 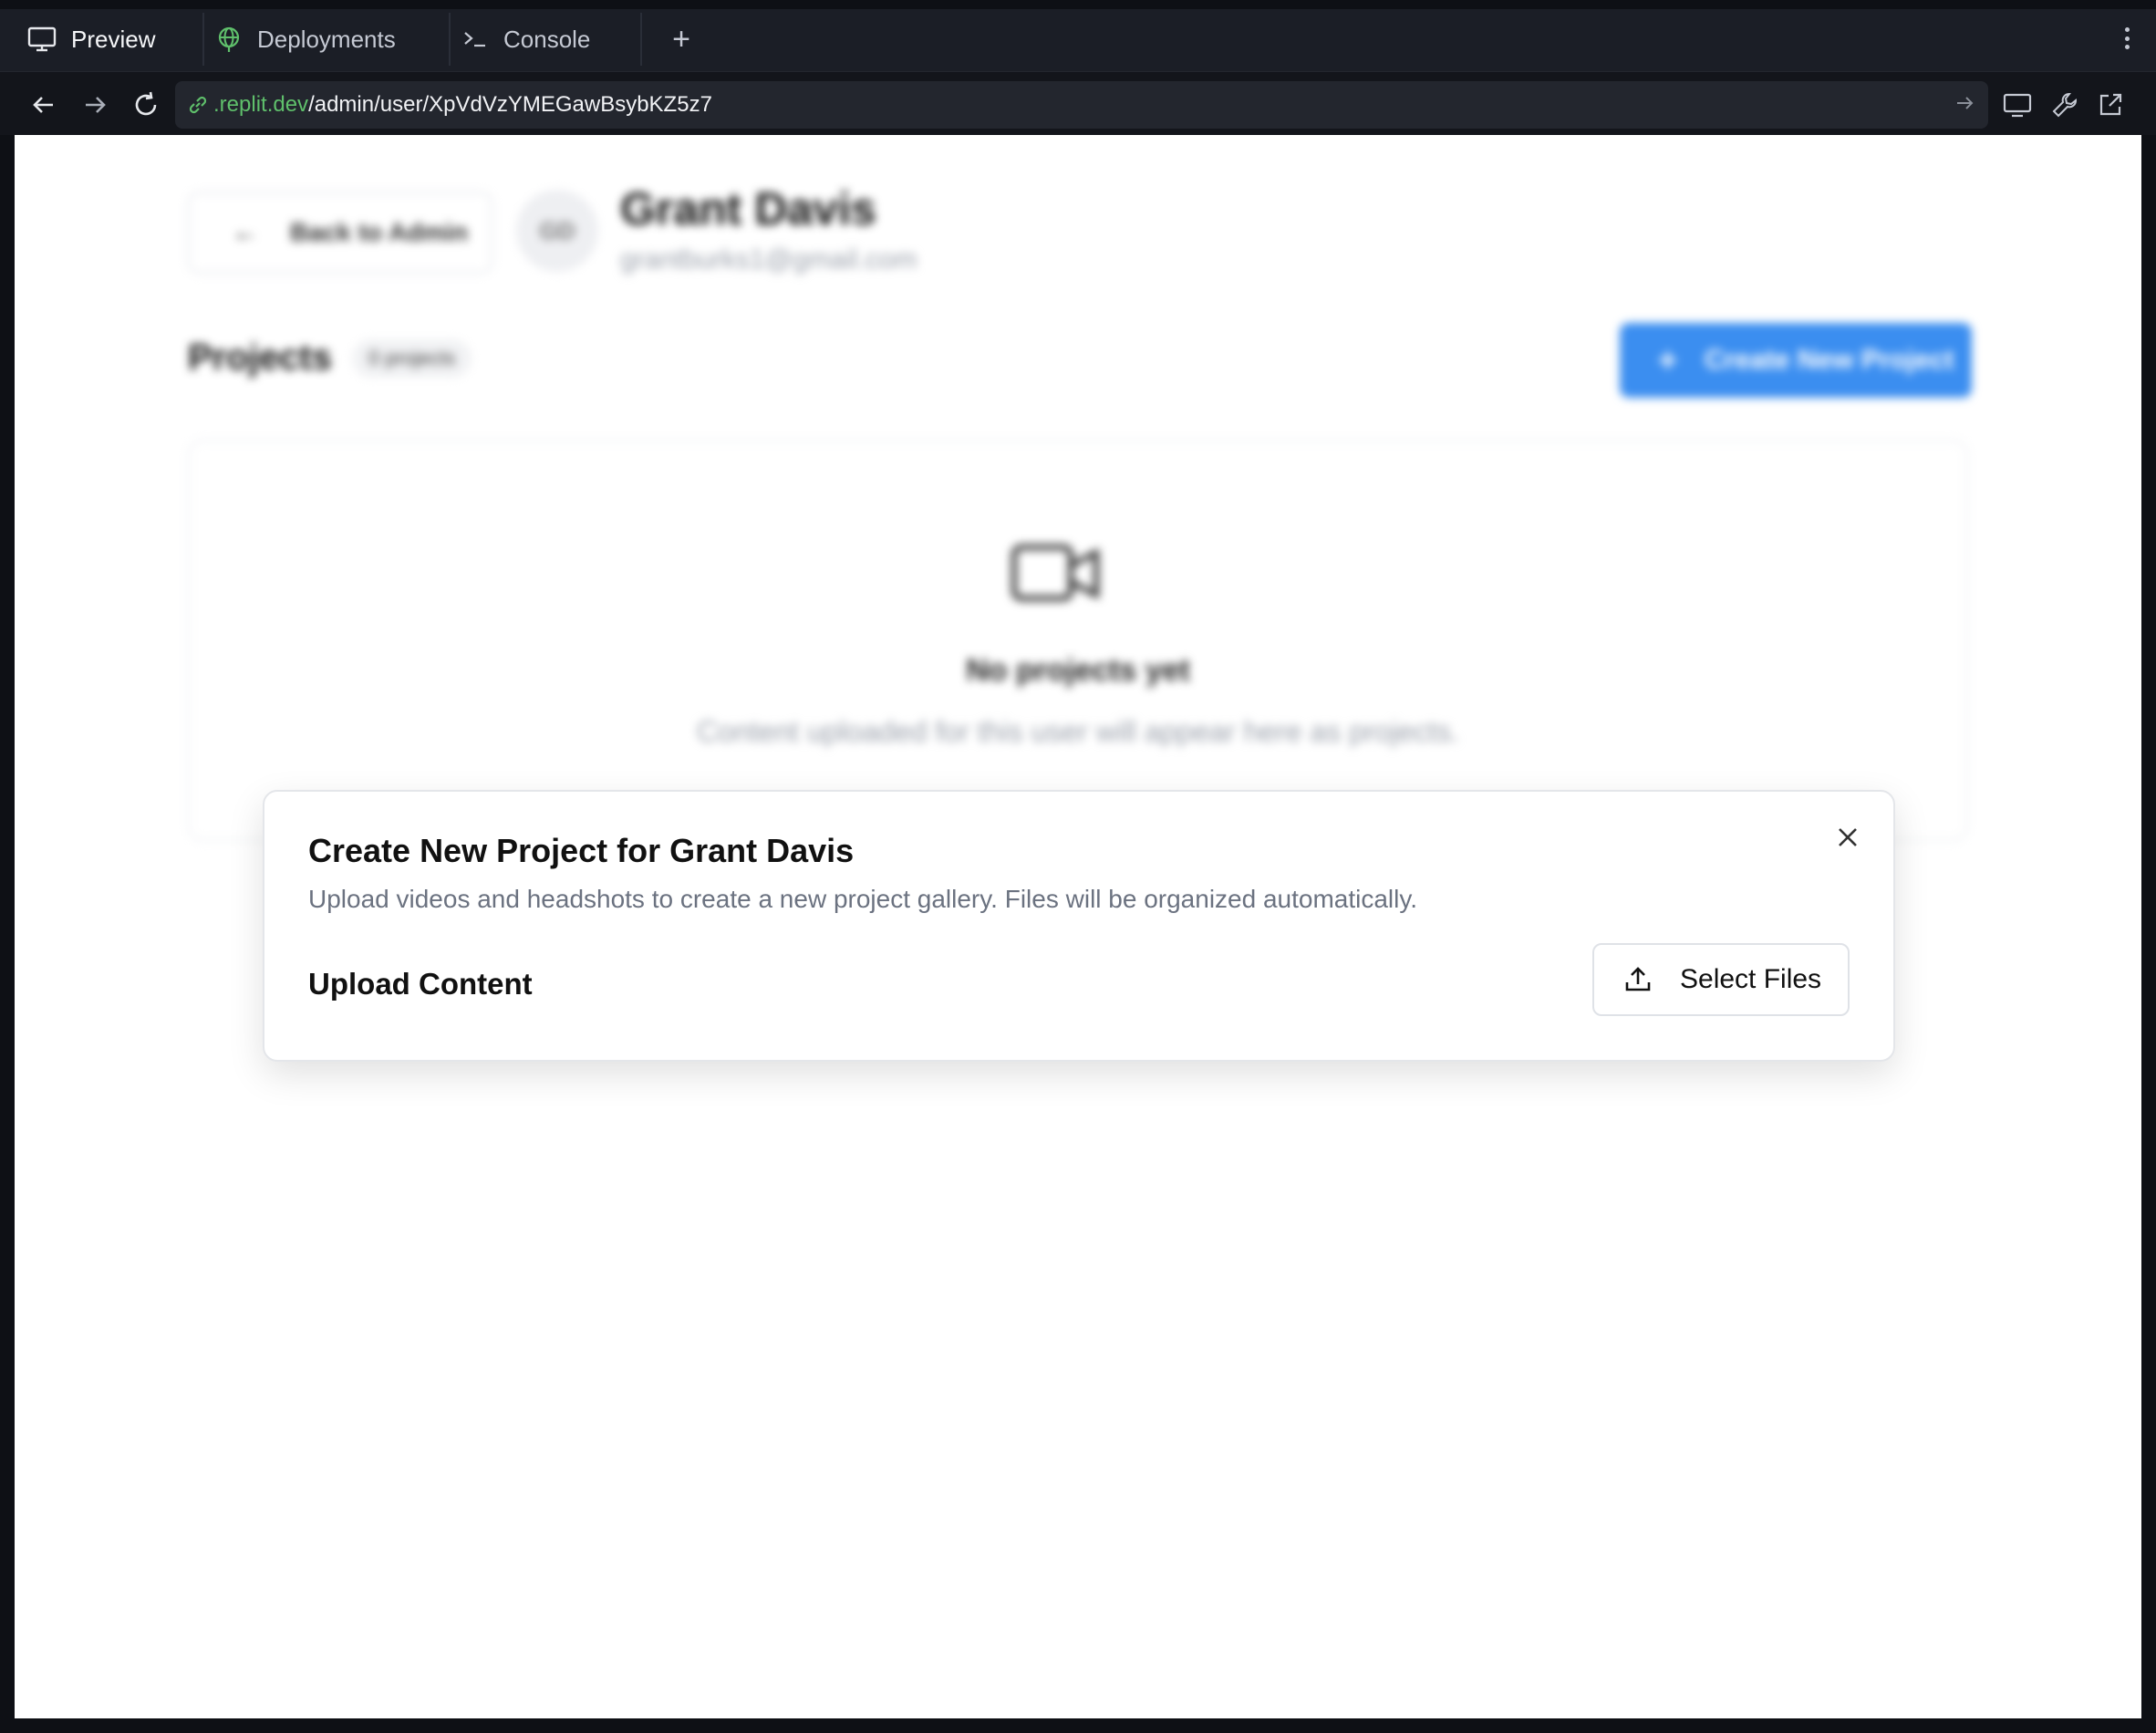 I want to click on tab-preview: Preview, so click(x=108, y=39).